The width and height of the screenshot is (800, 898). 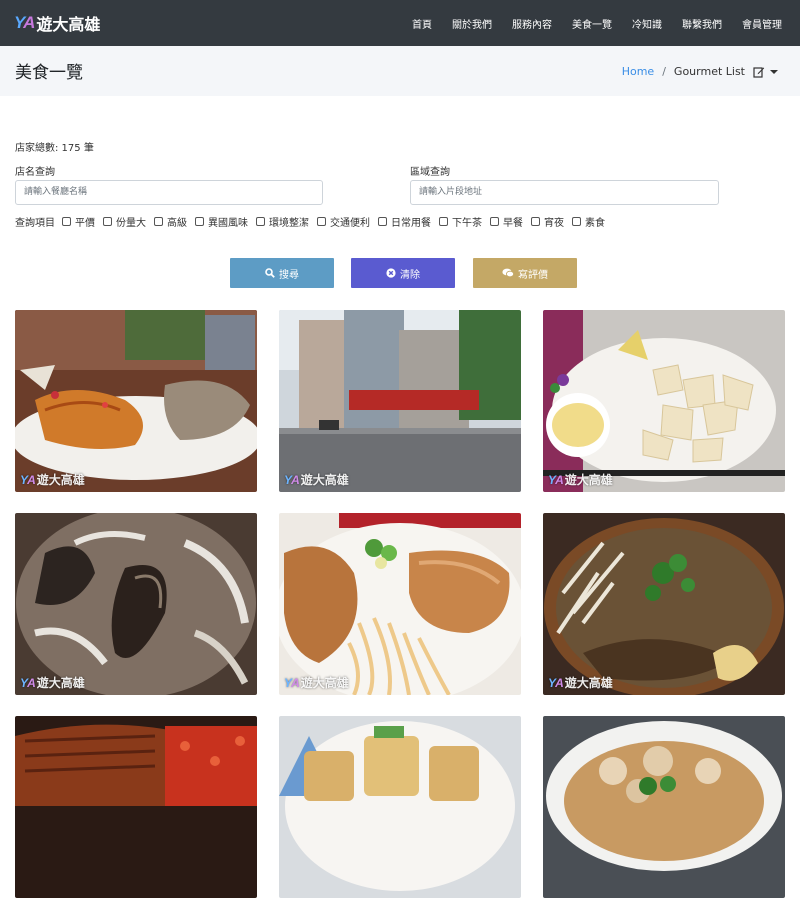 I want to click on filter-checkbox: 宵夜, so click(x=547, y=221).